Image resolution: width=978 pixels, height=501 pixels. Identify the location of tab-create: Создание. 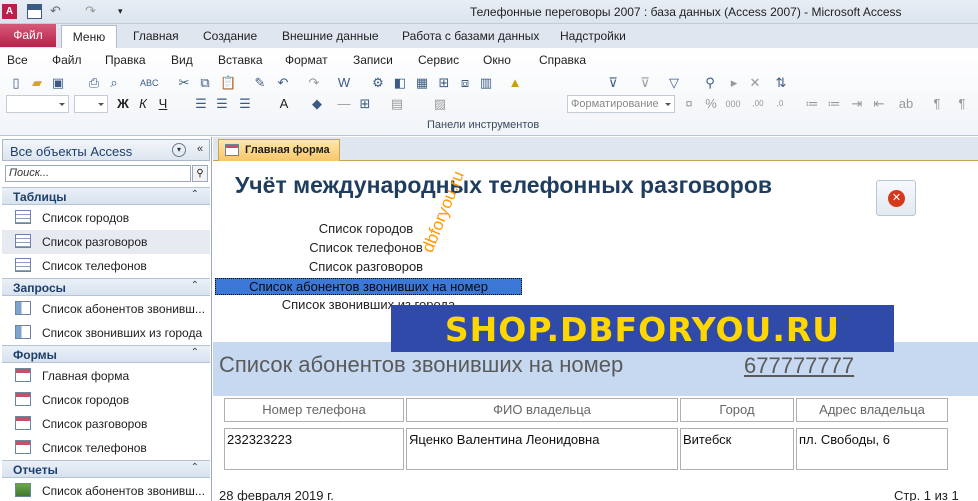
(230, 36).